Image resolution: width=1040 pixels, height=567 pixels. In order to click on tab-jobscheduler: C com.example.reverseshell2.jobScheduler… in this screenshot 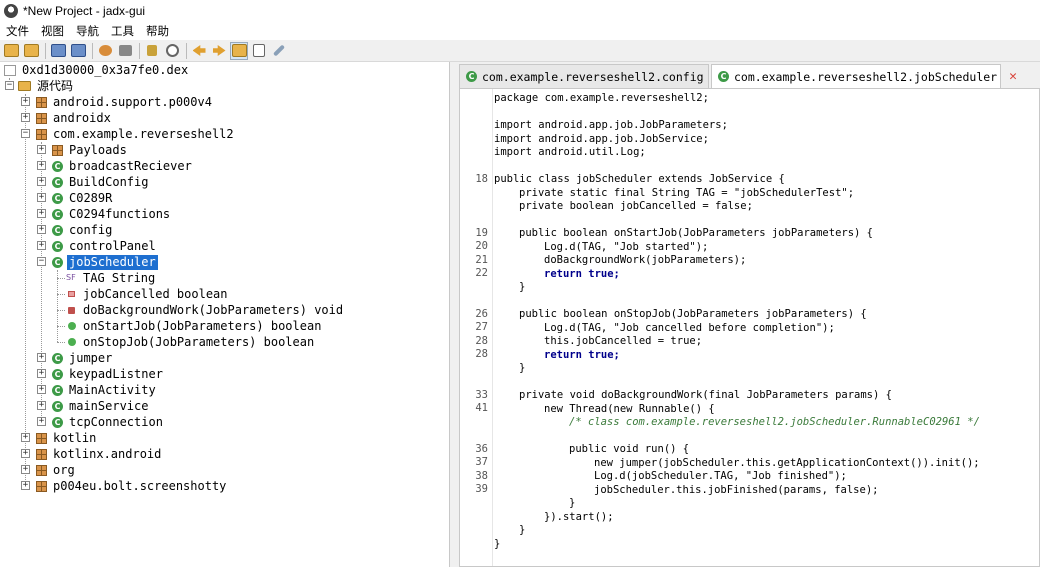, I will do `click(864, 76)`.